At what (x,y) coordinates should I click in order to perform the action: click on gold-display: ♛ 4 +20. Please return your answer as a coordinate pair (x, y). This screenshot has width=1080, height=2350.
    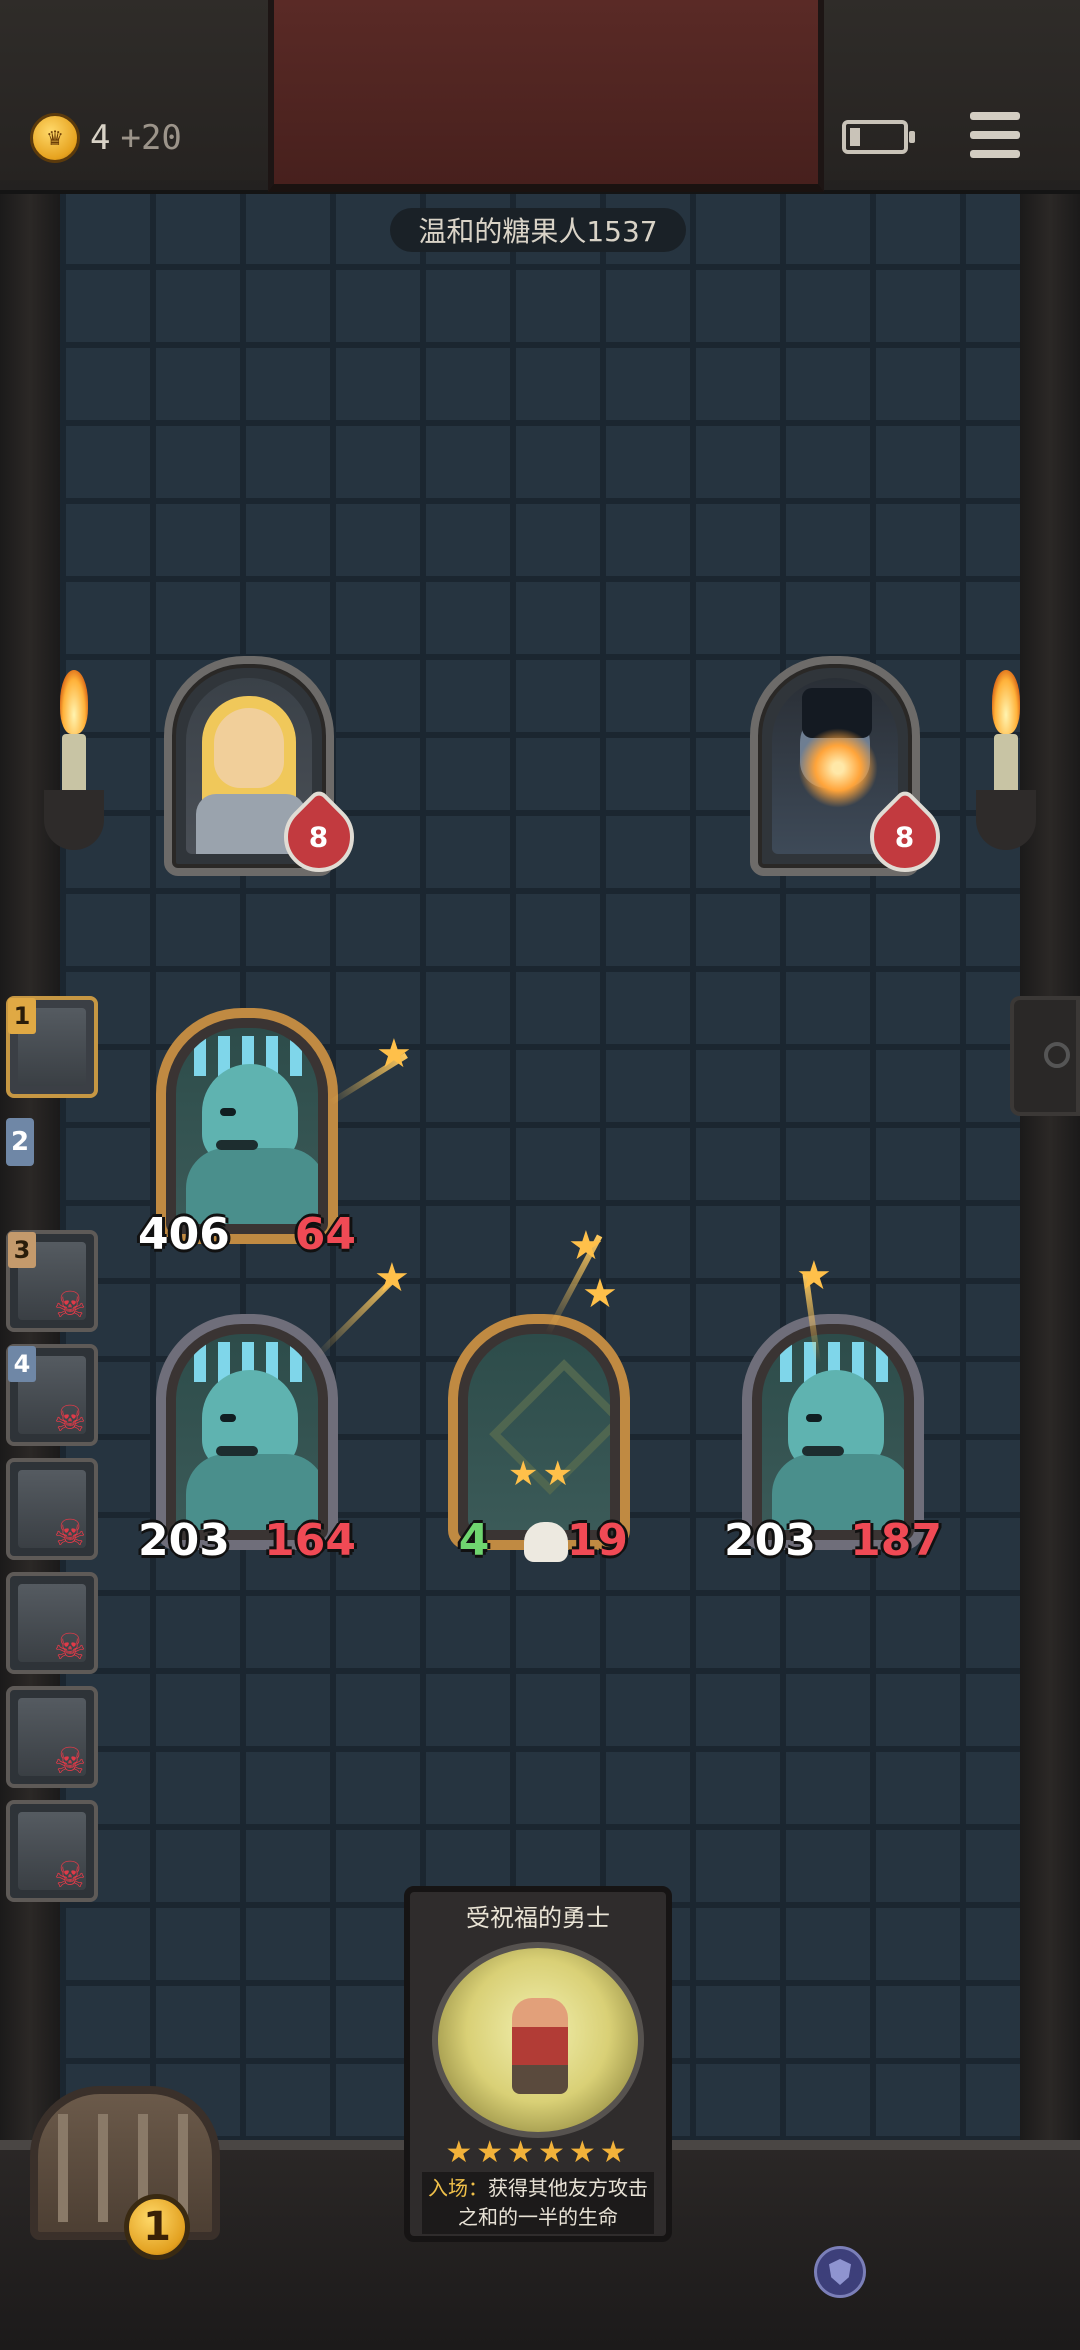
    Looking at the image, I should click on (106, 138).